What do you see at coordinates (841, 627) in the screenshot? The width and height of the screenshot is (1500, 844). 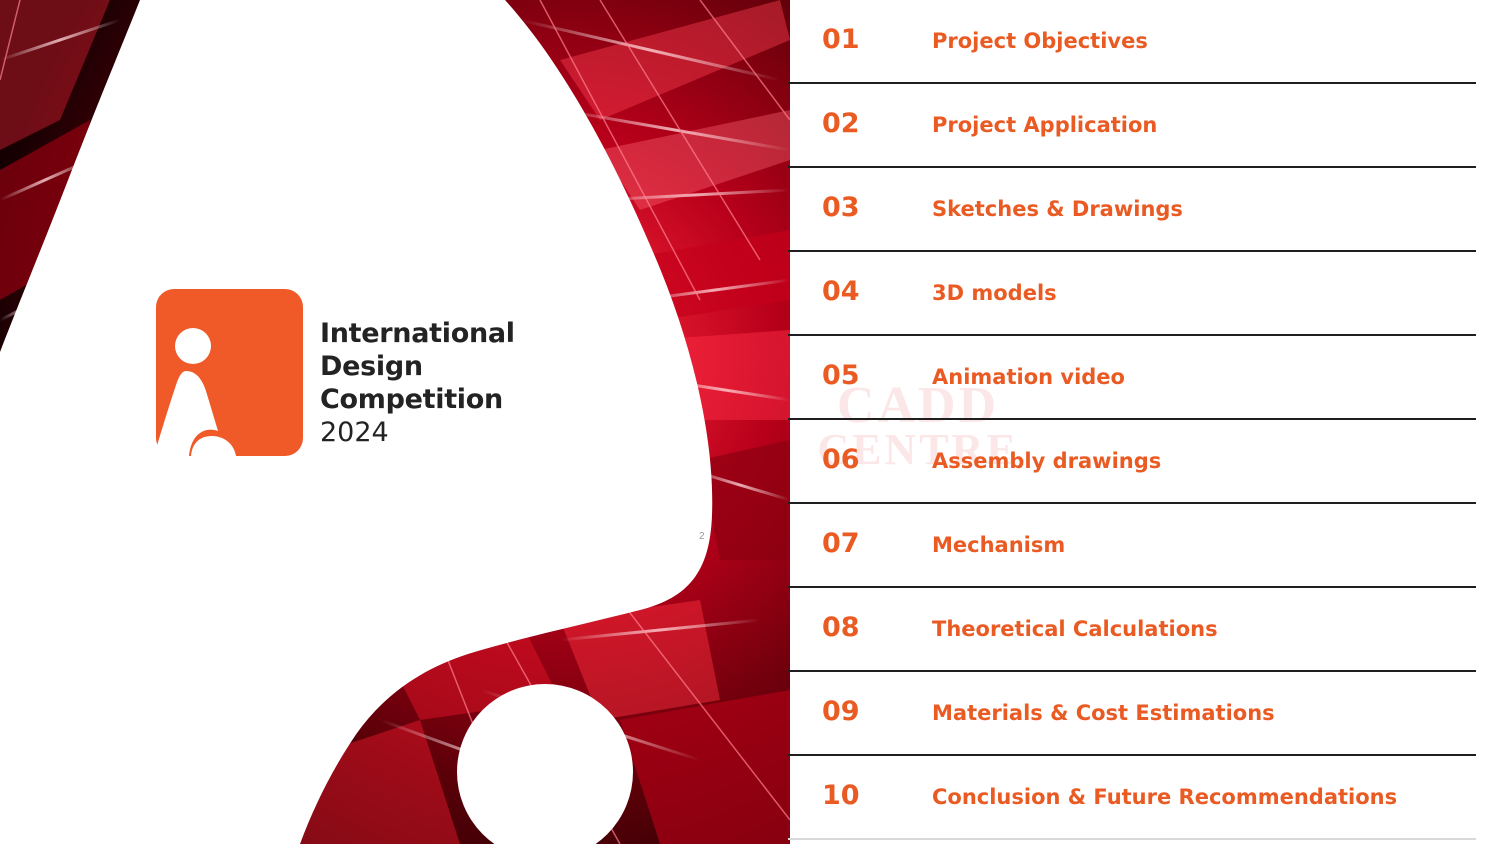 I see `toc-item-number: 08` at bounding box center [841, 627].